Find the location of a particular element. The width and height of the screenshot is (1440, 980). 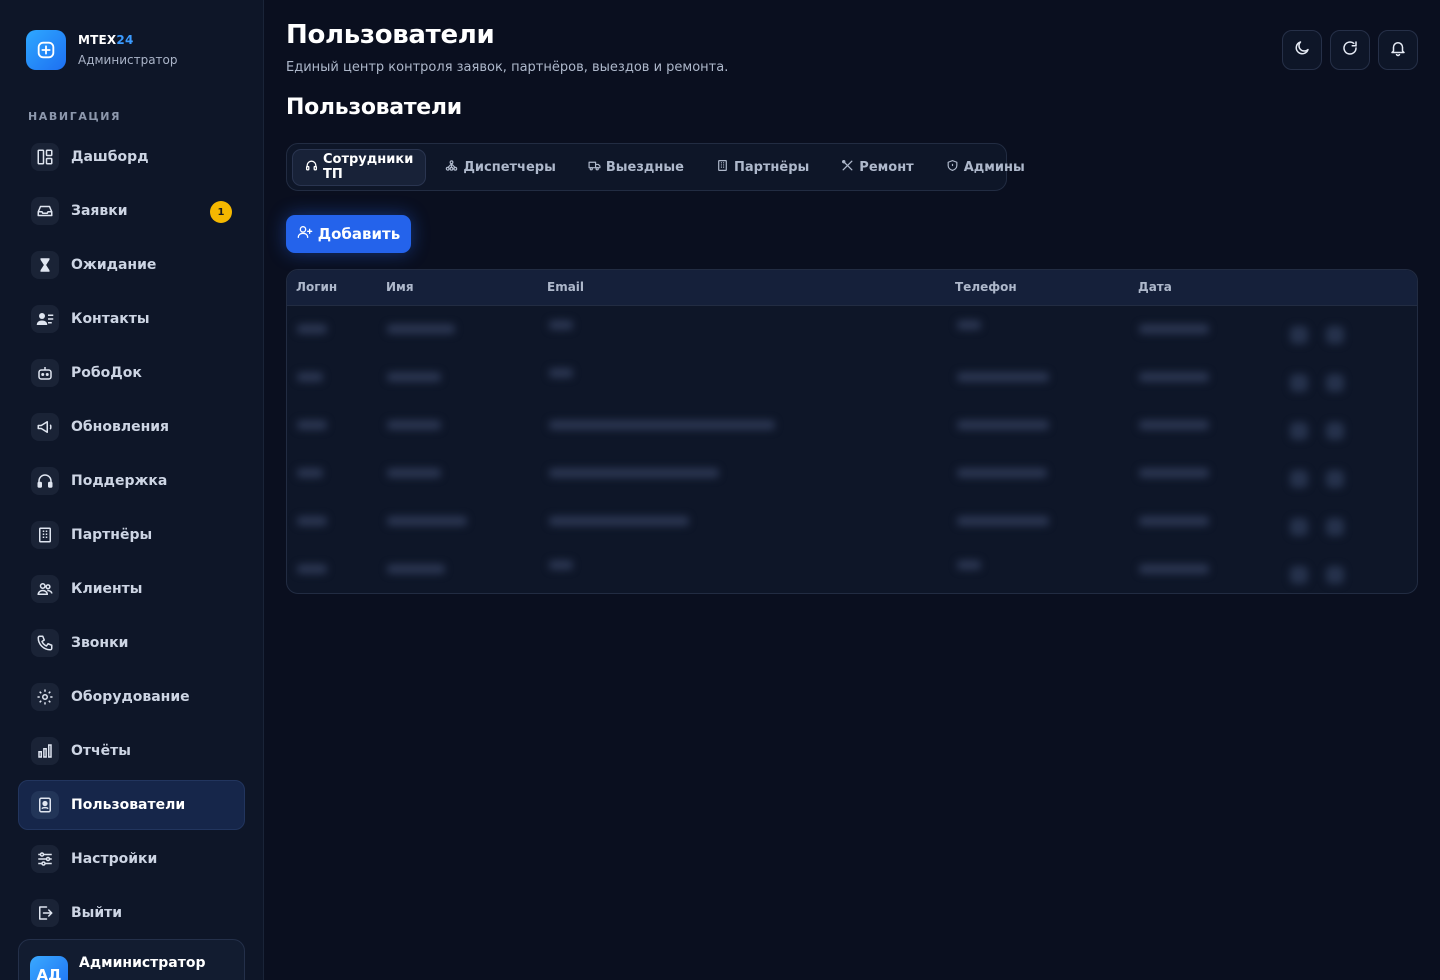

building-icon is located at coordinates (45, 535).